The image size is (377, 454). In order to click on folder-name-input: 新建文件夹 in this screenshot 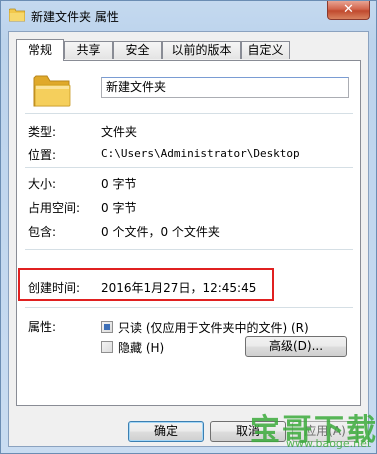, I will do `click(225, 87)`.